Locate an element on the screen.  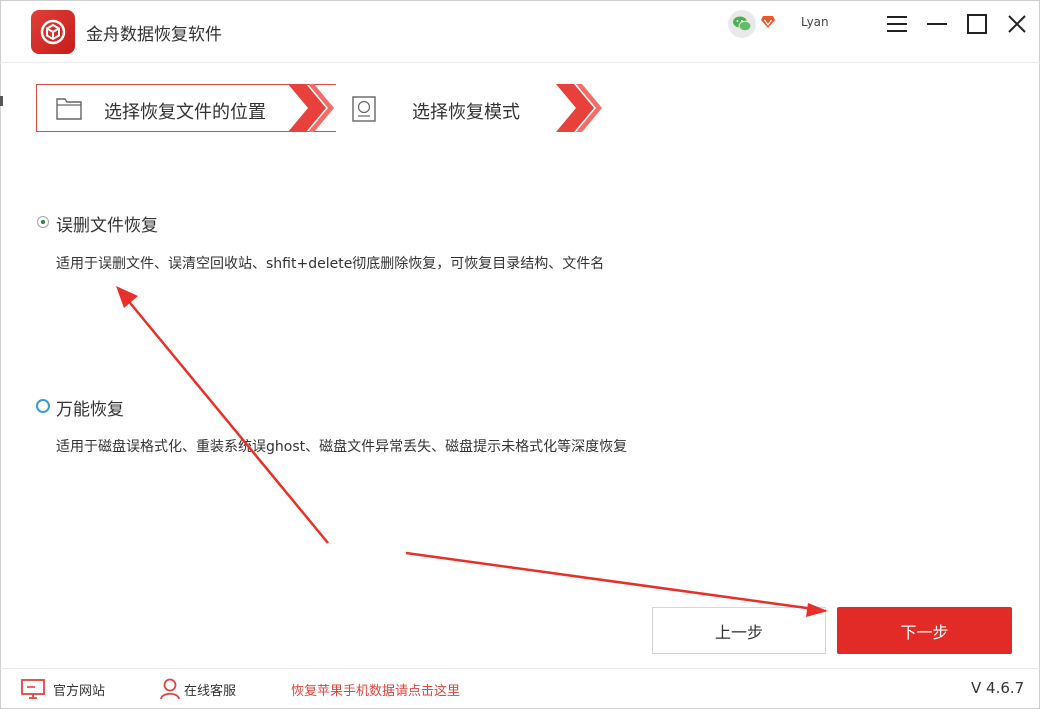
monitor-icon is located at coordinates (33, 689).